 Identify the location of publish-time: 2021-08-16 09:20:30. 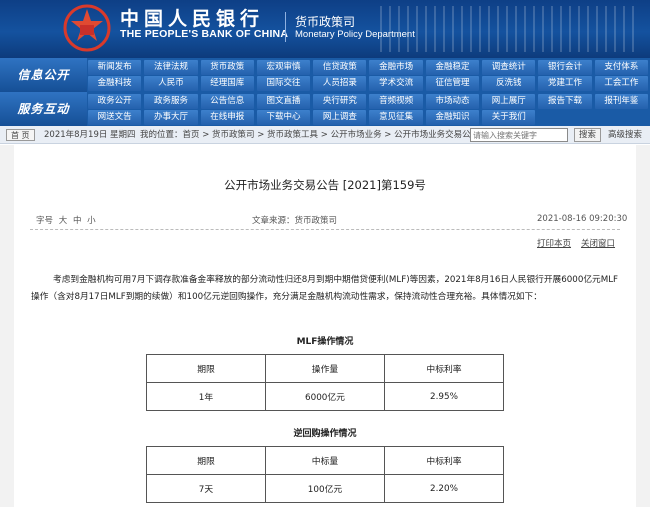
(582, 219).